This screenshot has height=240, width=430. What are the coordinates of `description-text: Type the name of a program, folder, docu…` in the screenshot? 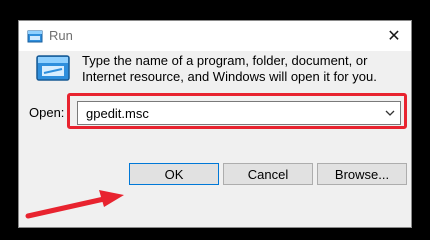 It's located at (229, 68).